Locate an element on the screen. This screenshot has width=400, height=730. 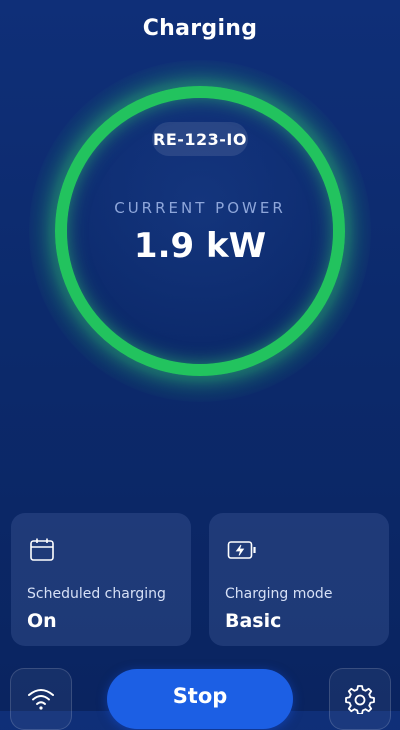
stop-button-label: Stop is located at coordinates (200, 696).